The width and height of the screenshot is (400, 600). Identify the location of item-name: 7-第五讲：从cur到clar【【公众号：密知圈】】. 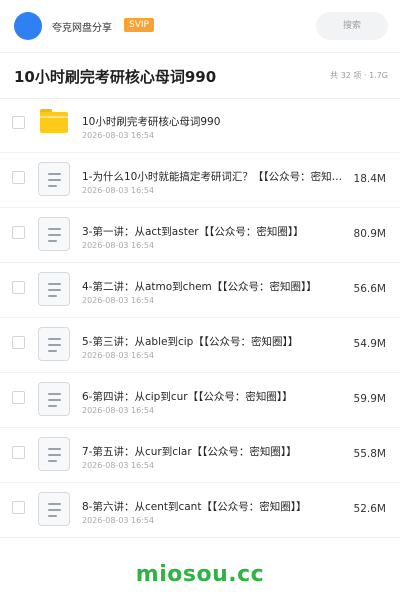
(189, 452).